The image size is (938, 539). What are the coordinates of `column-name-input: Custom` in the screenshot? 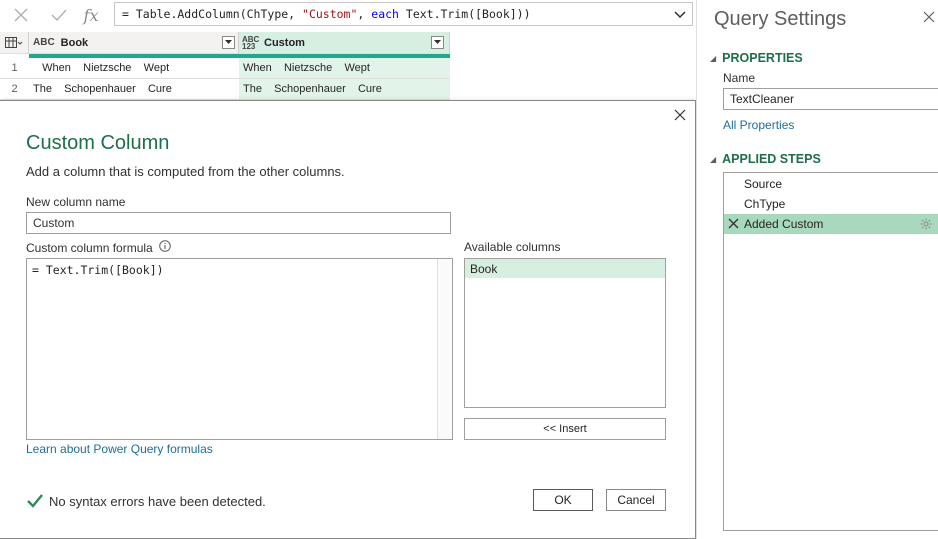 It's located at (238, 223).